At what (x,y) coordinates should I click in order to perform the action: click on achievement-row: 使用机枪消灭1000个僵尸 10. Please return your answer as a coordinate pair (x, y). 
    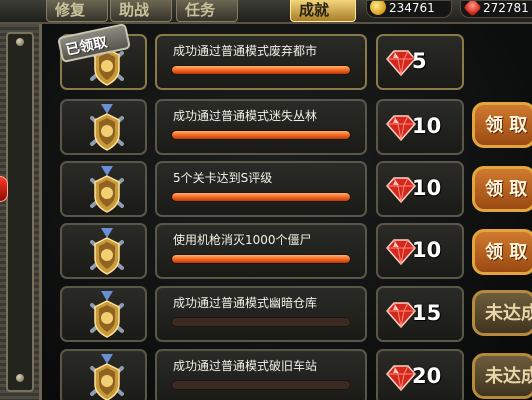
    Looking at the image, I should click on (262, 251).